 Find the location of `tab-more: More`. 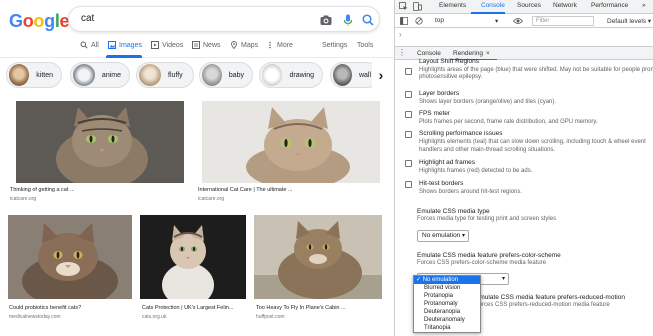

tab-more: More is located at coordinates (279, 45).